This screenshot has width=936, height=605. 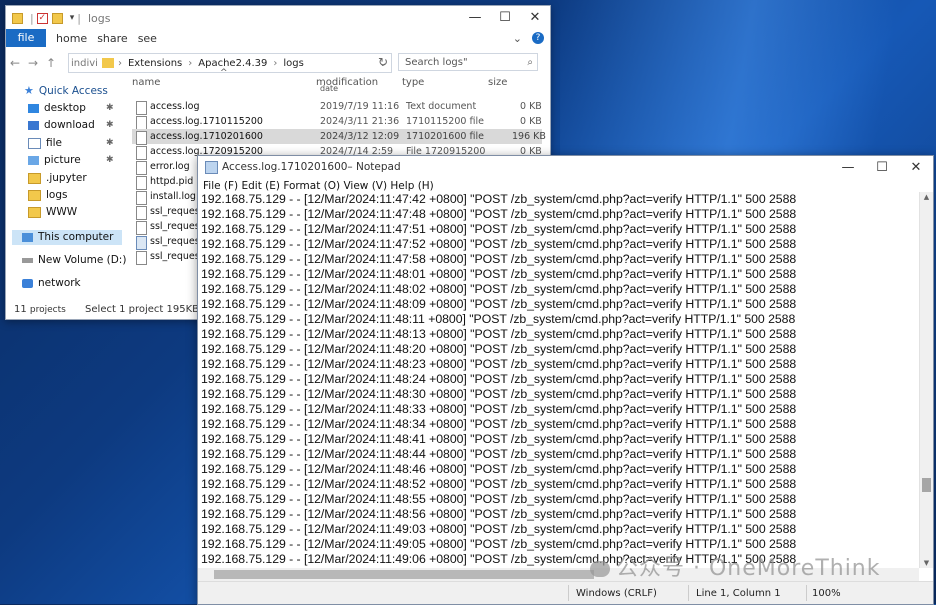 What do you see at coordinates (72, 18) in the screenshot?
I see `chevron-down-icon: ▾` at bounding box center [72, 18].